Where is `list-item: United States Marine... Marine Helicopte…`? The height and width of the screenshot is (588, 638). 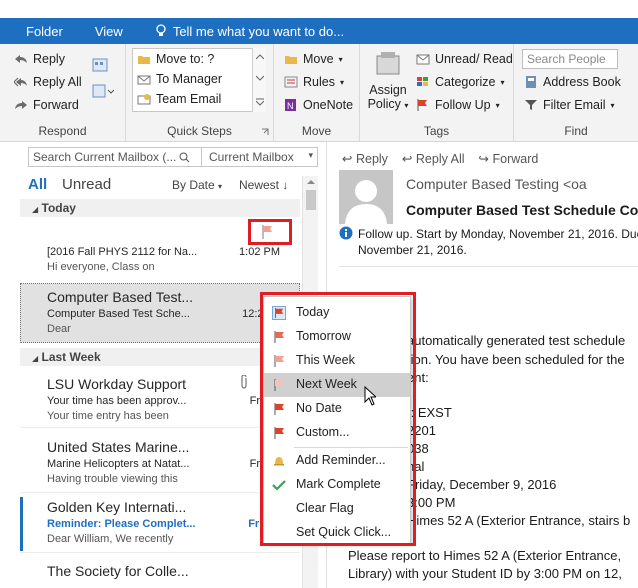
list-item: United States Marine... Marine Helicopte… is located at coordinates (160, 461).